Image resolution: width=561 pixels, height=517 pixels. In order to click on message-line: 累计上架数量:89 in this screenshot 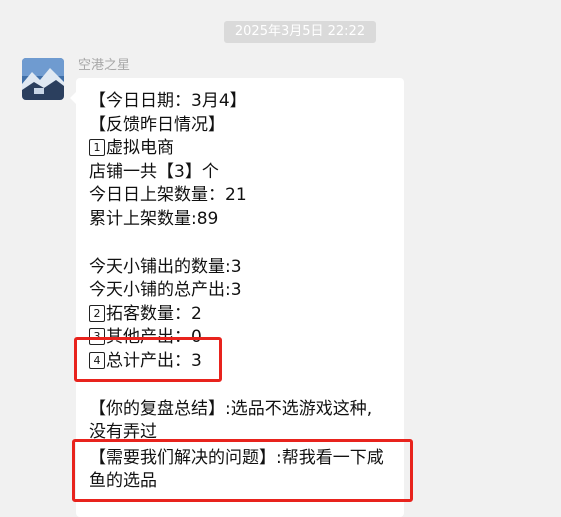, I will do `click(154, 219)`.